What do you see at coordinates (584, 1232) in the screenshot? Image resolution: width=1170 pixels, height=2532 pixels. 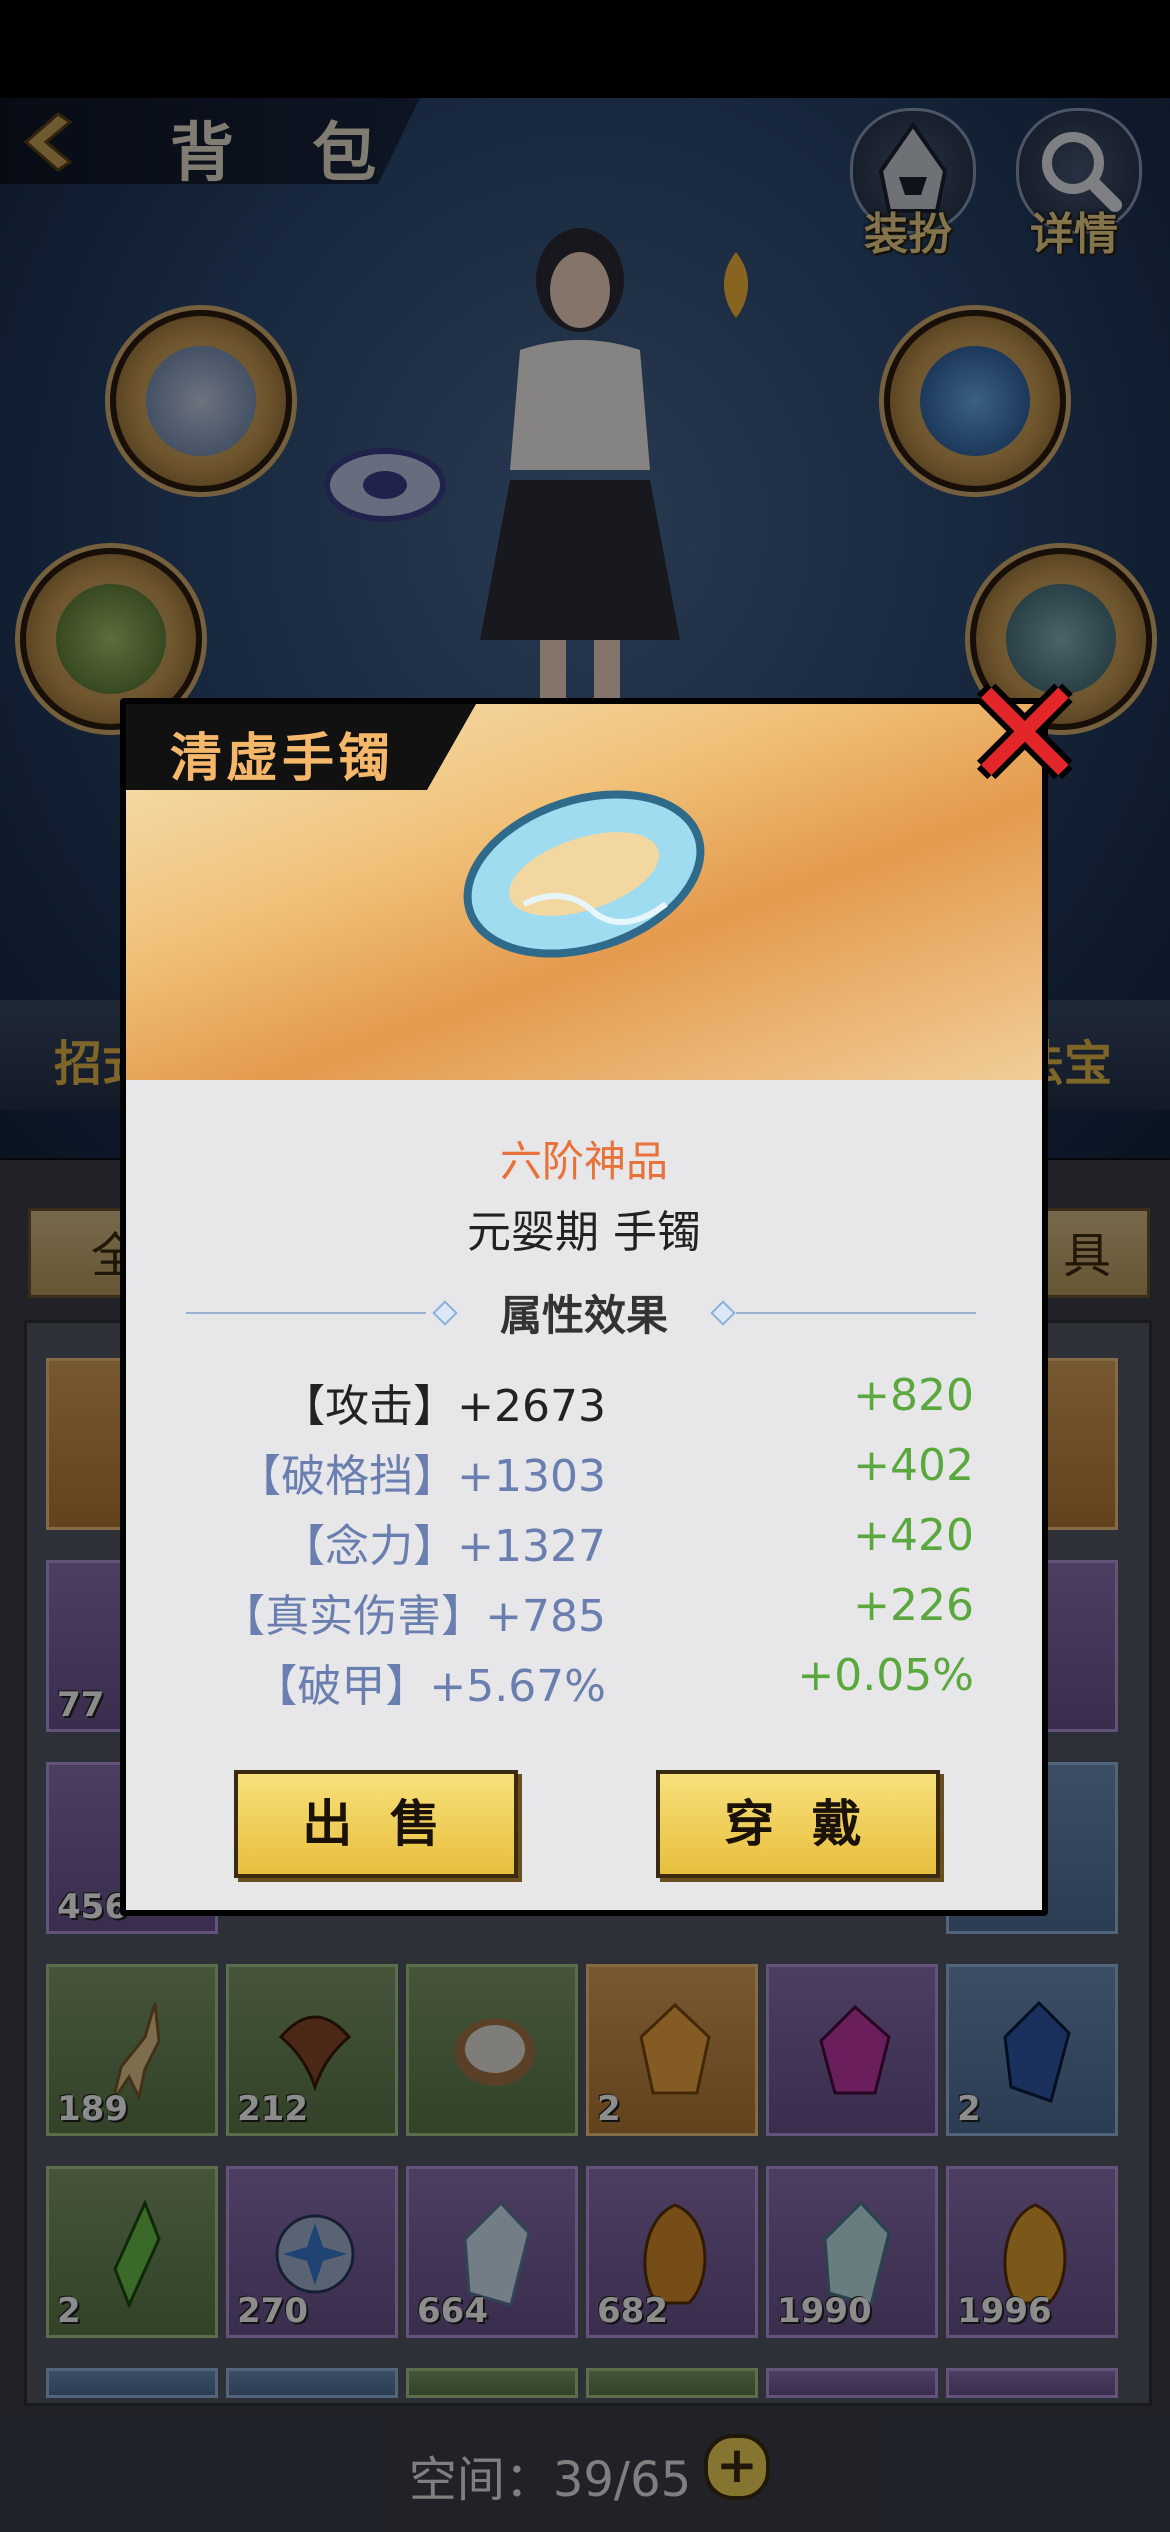 I see `item-type: 元婴期 手镯` at bounding box center [584, 1232].